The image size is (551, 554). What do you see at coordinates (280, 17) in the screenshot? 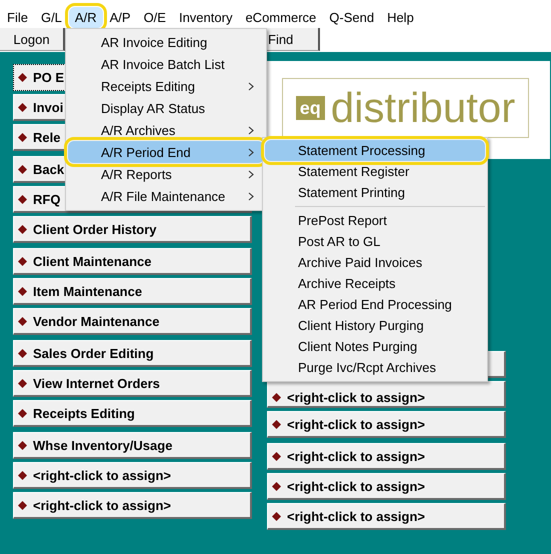
I see `menu-item: eCommerce` at bounding box center [280, 17].